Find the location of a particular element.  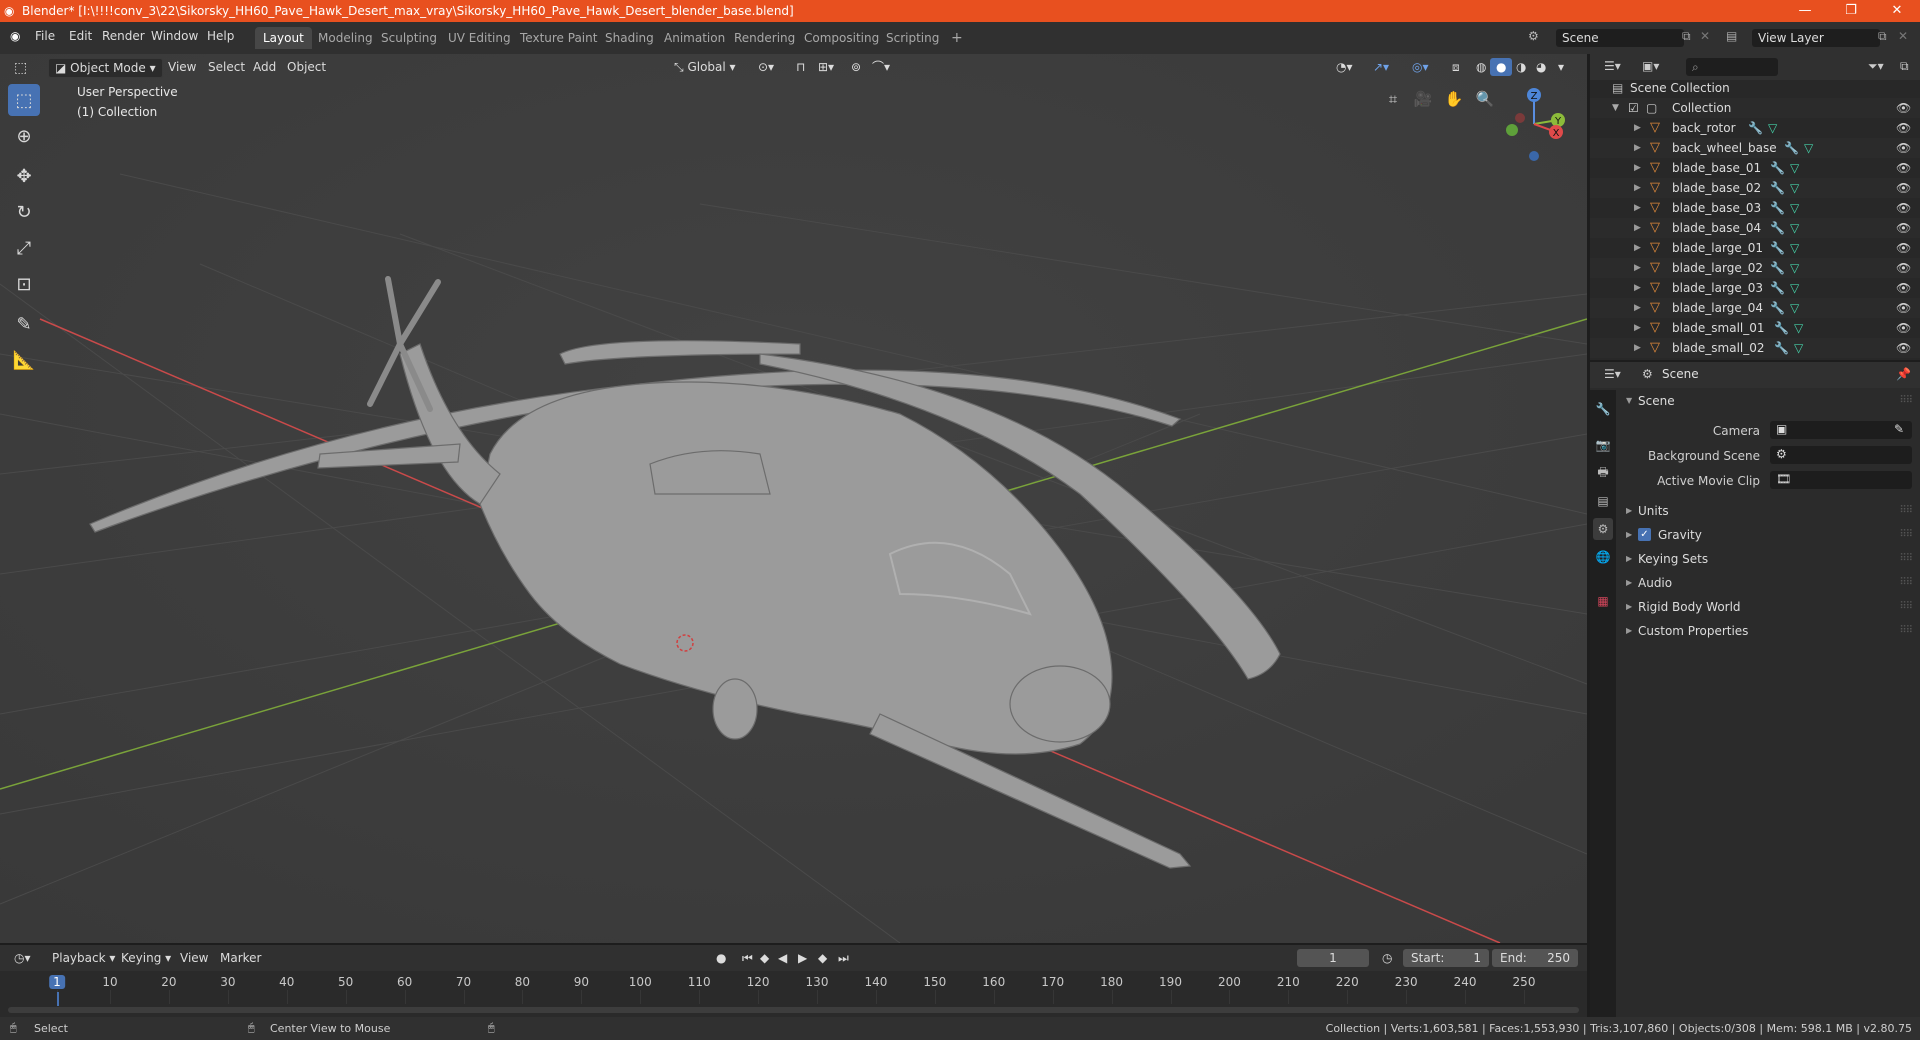

blender-menu-icon: ◉ is located at coordinates (15, 36).